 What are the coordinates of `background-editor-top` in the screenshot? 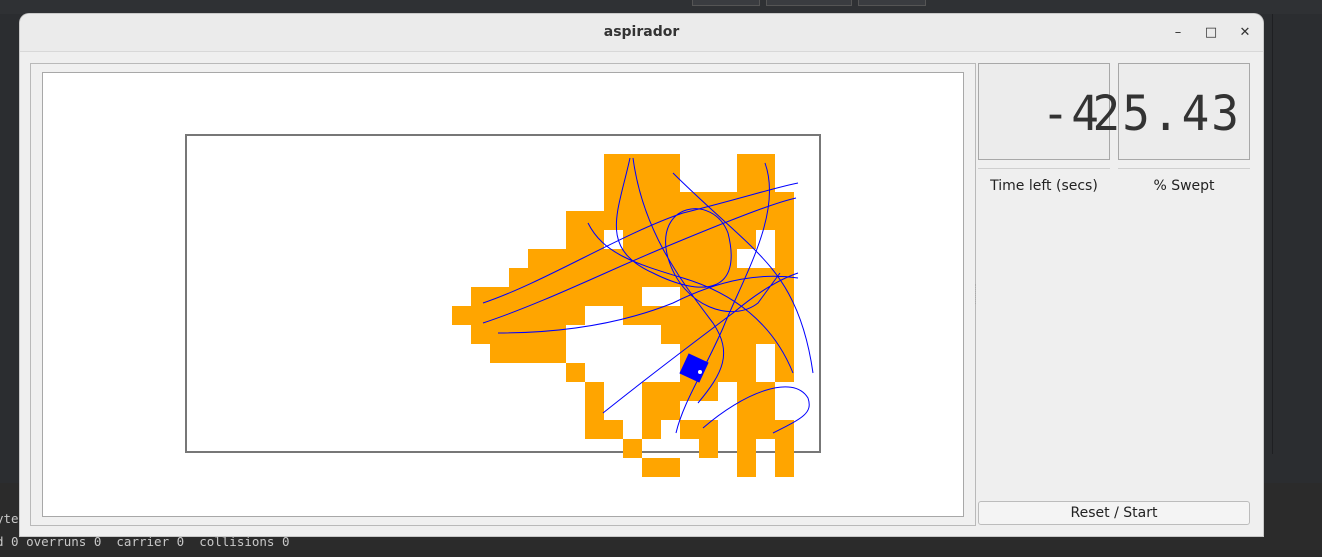 It's located at (661, 7).